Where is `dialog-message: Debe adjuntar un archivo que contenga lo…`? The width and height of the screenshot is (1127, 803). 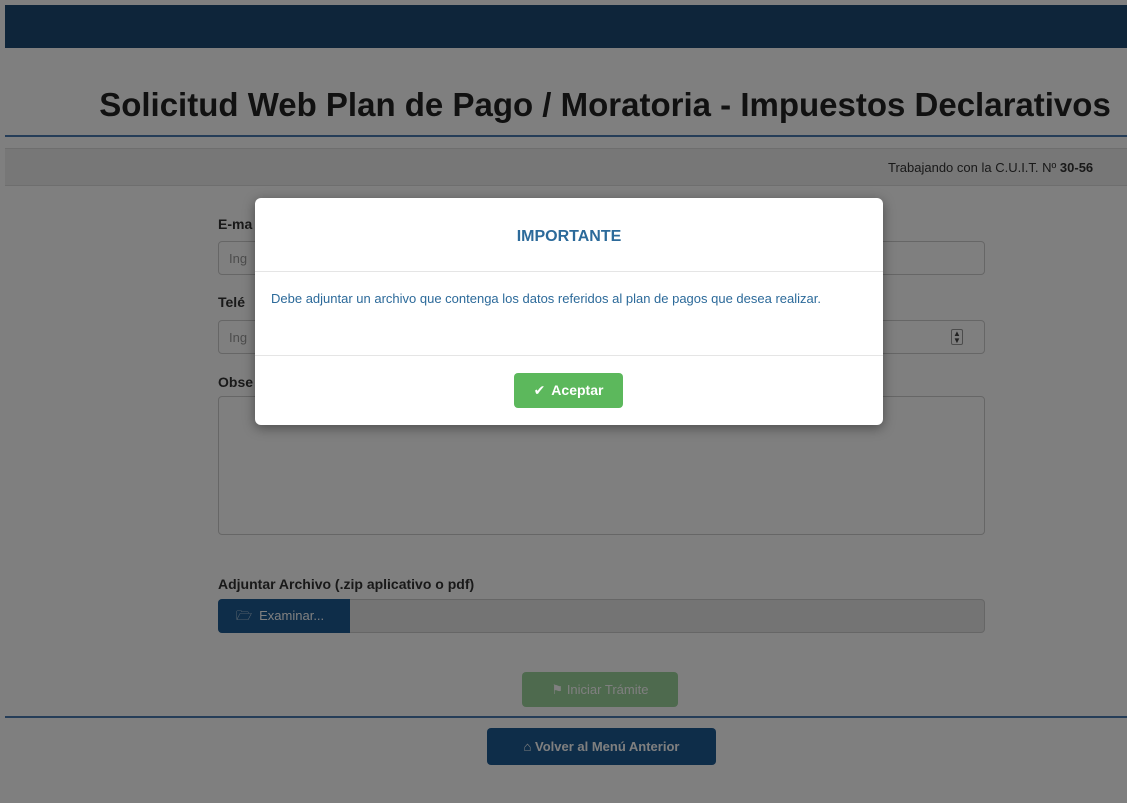
dialog-message: Debe adjuntar un archivo que contenga lo… is located at coordinates (546, 298).